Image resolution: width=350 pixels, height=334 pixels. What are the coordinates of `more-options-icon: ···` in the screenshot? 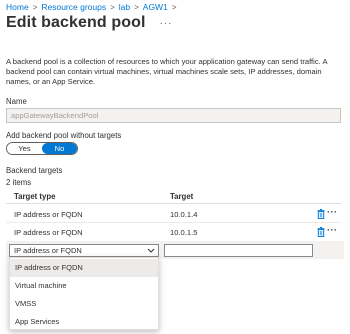 It's located at (166, 23).